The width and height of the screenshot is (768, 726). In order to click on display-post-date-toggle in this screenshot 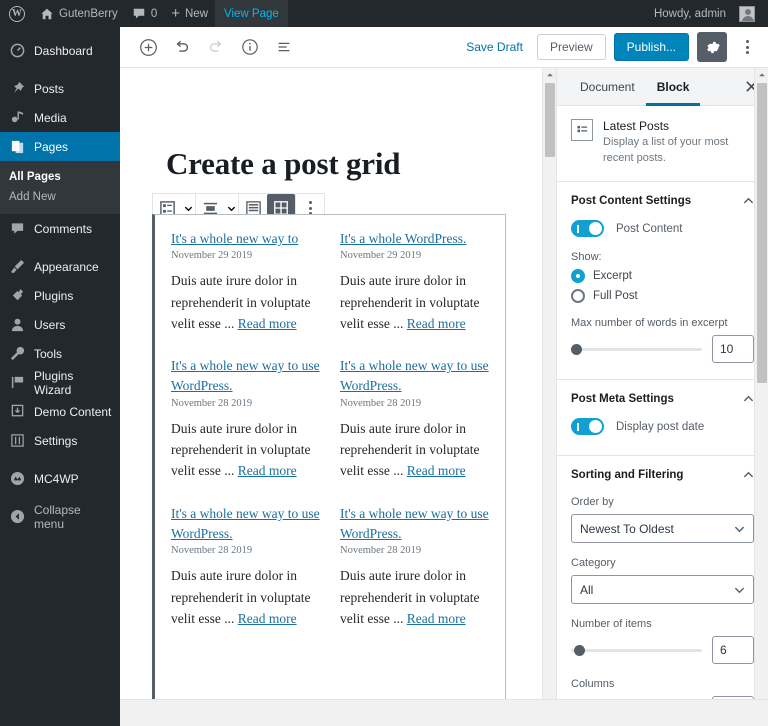, I will do `click(587, 427)`.